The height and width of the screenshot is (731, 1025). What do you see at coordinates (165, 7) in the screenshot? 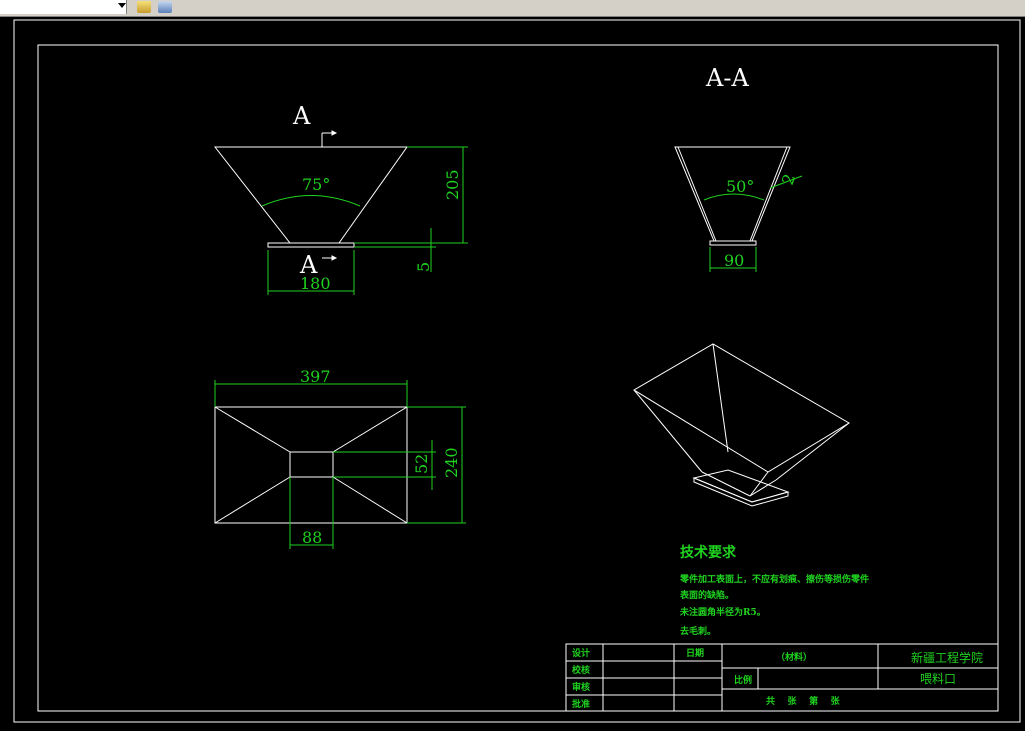
I see `layer-previous-icon` at bounding box center [165, 7].